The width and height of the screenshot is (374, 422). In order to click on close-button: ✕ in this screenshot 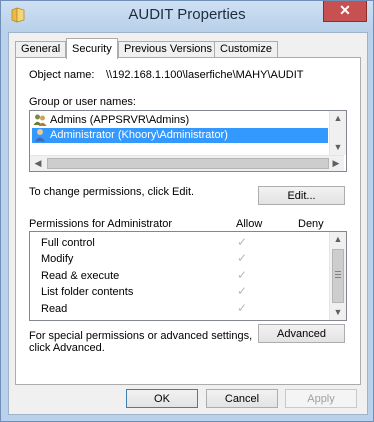, I will do `click(345, 11)`.